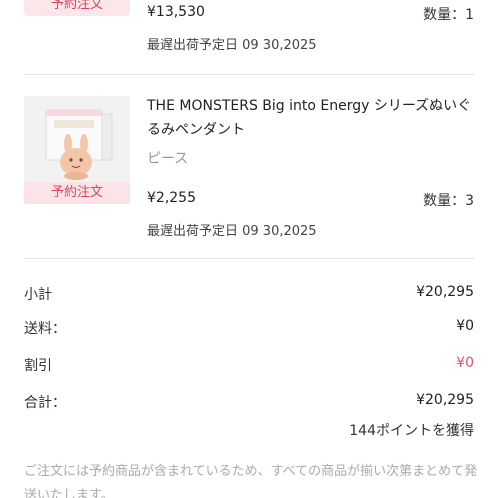  I want to click on product-variant: ピース, so click(168, 159).